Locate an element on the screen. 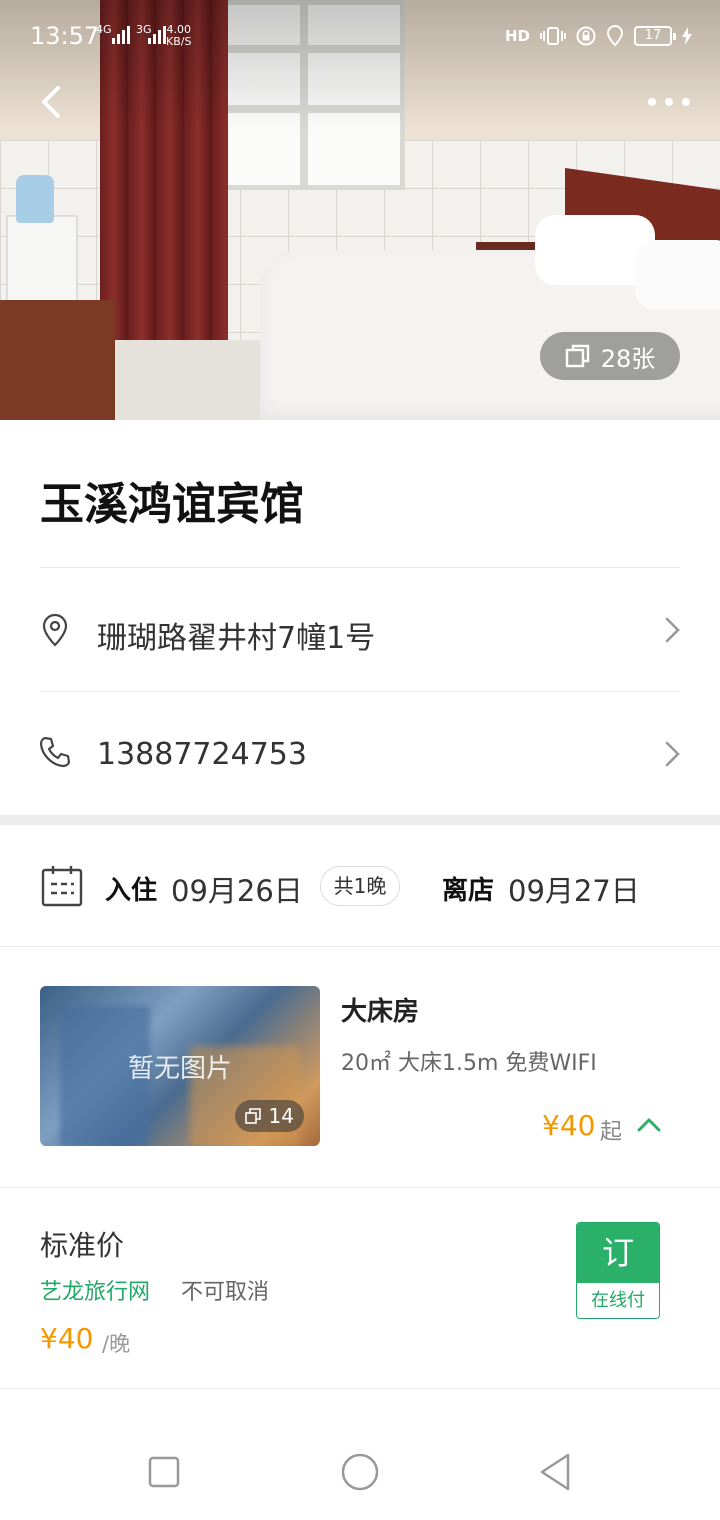 Image resolution: width=720 pixels, height=1520 pixels. more-dots-icon is located at coordinates (669, 102).